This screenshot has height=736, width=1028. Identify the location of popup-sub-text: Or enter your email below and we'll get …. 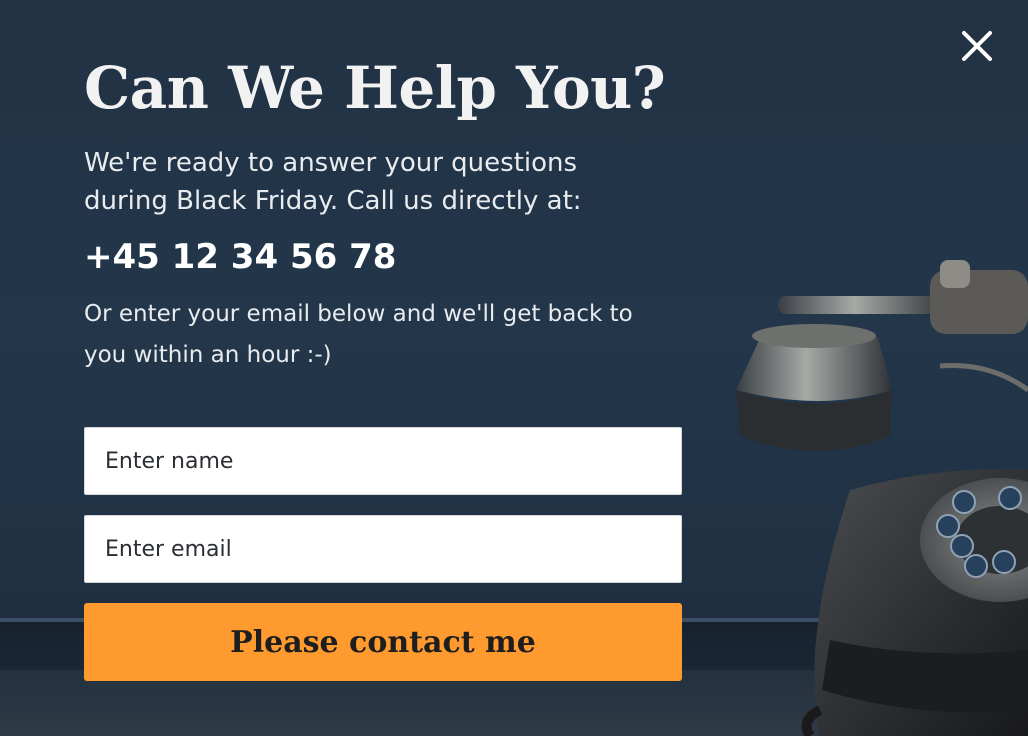
(358, 334).